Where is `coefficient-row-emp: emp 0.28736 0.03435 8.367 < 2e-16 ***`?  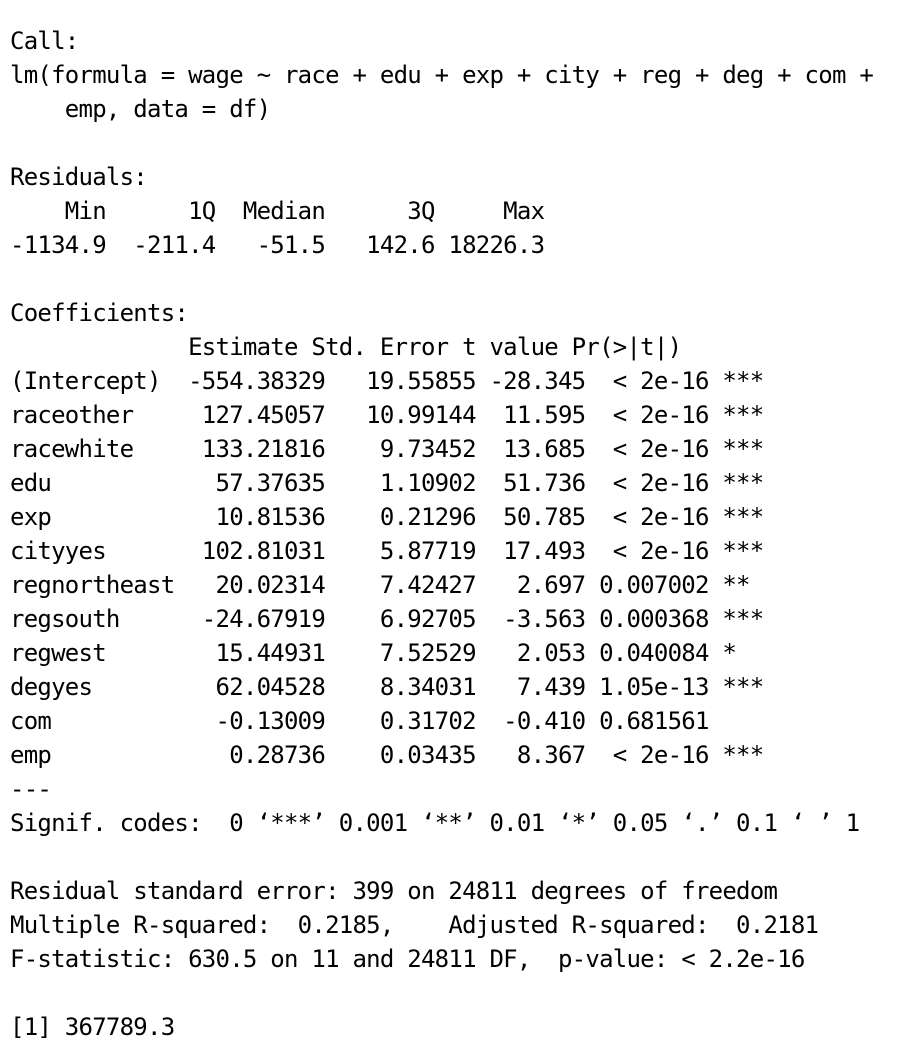
coefficient-row-emp: emp 0.28736 0.03435 8.367 < 2e-16 *** is located at coordinates (387, 755).